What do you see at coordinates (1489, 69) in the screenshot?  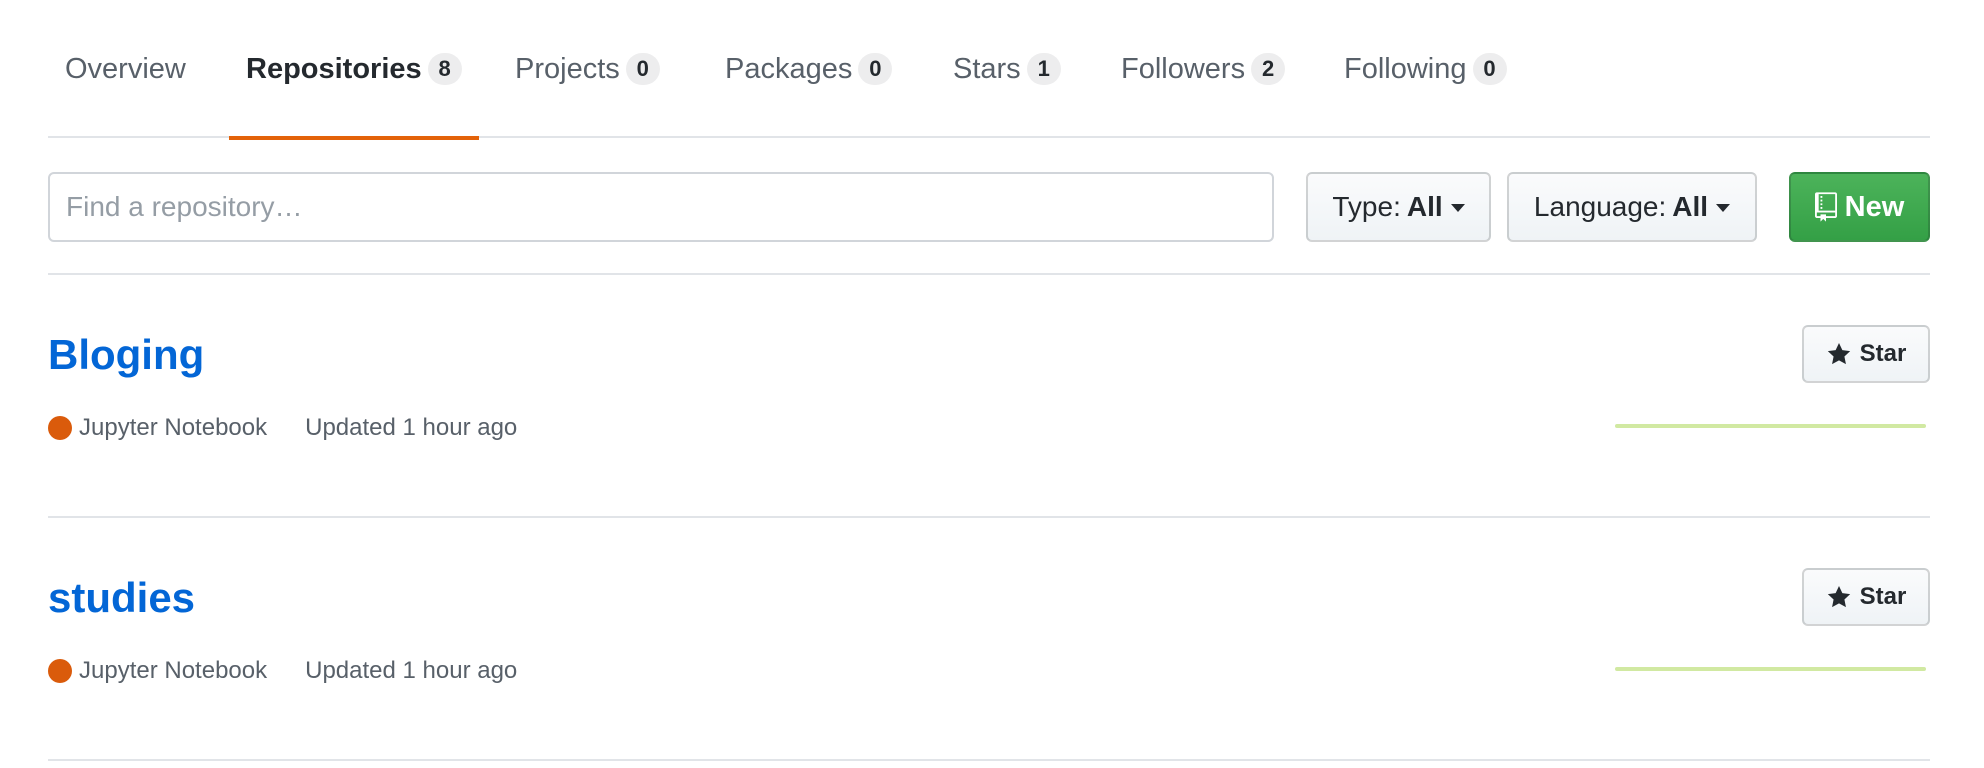 I see `tab-following-count: 0` at bounding box center [1489, 69].